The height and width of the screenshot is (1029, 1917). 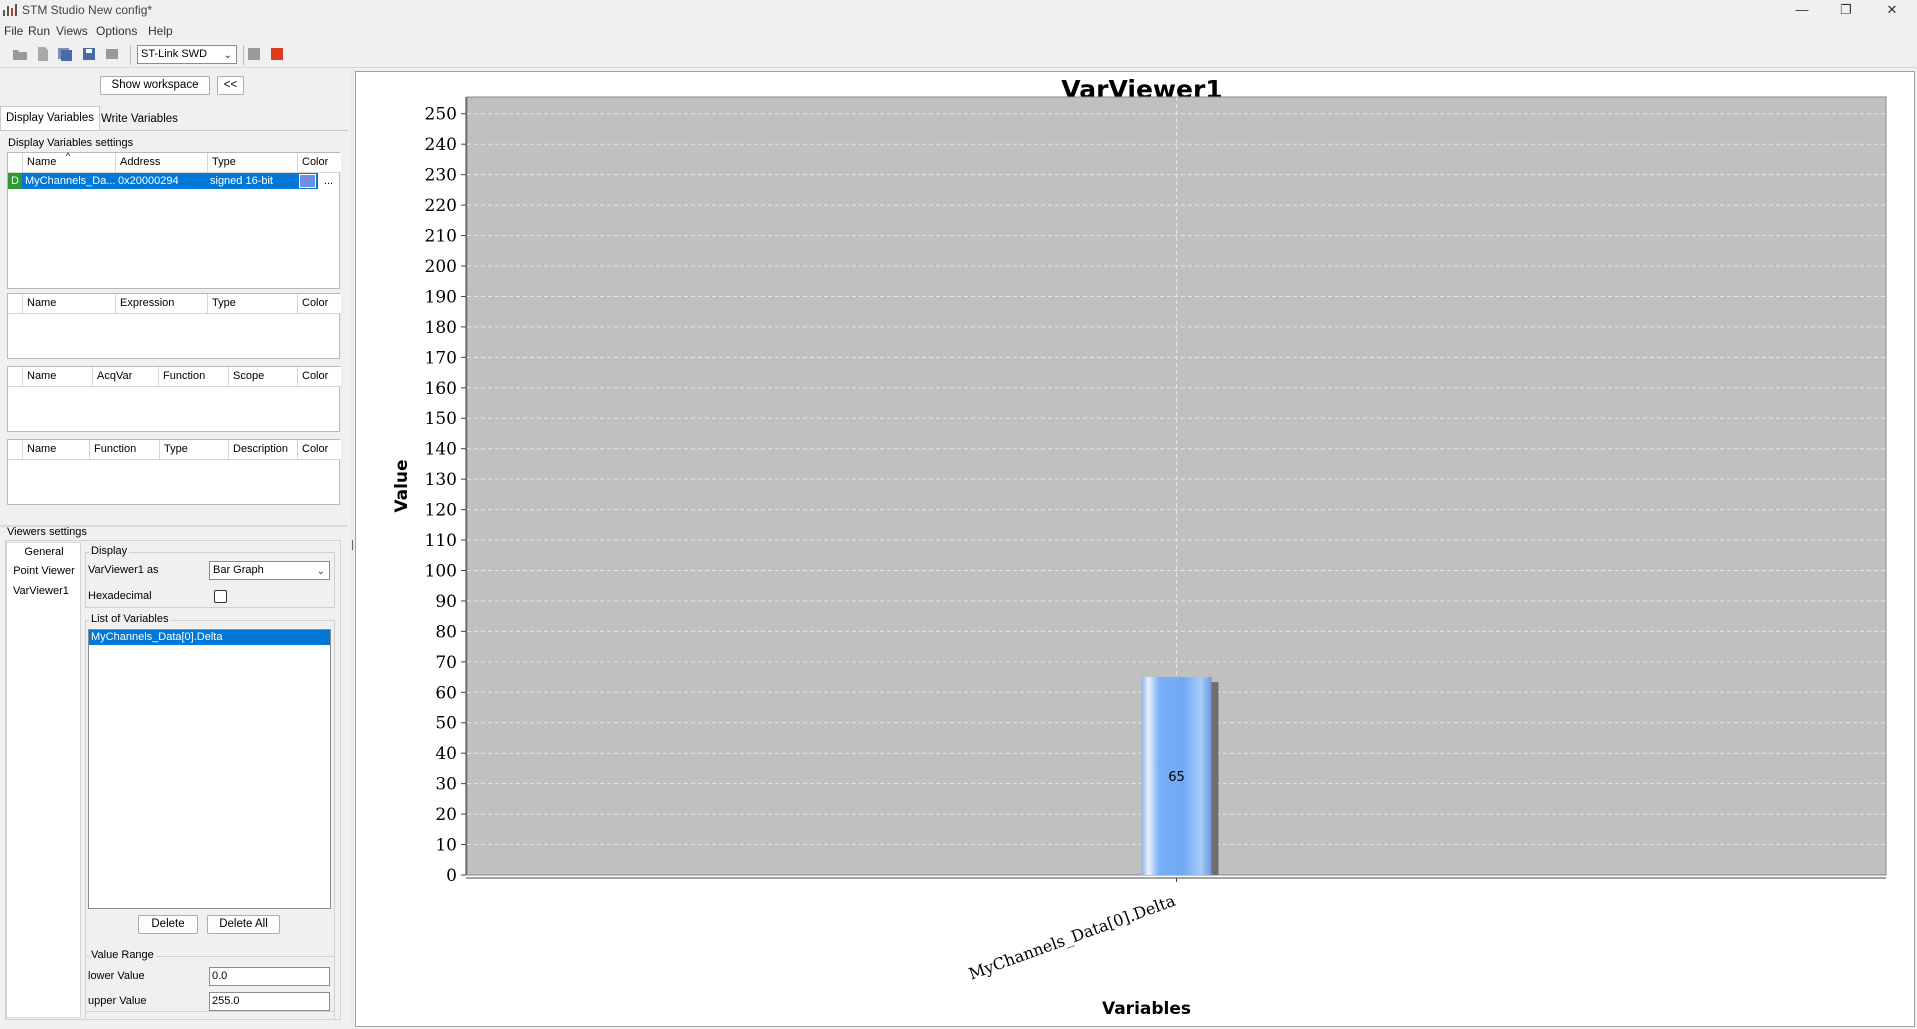 I want to click on y-tick-label: 140, so click(x=441, y=450).